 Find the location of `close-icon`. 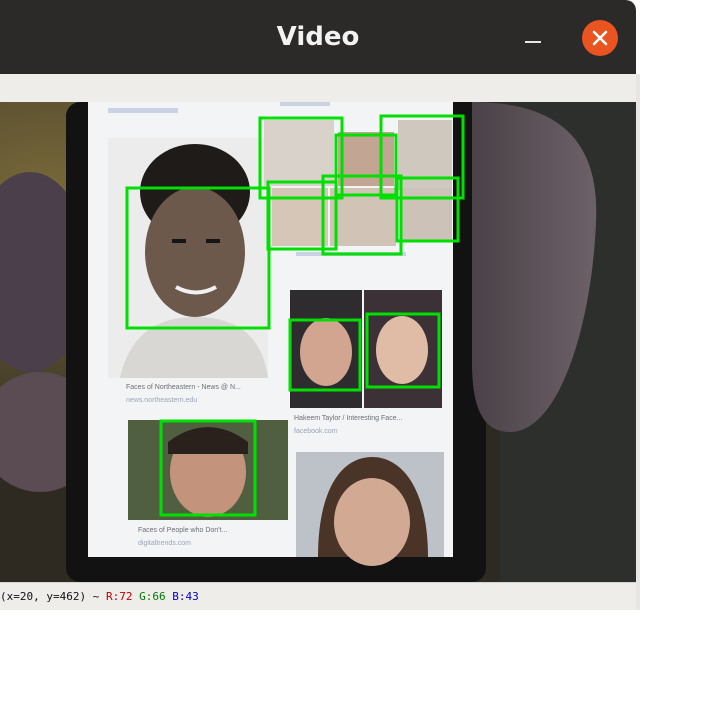

close-icon is located at coordinates (600, 38).